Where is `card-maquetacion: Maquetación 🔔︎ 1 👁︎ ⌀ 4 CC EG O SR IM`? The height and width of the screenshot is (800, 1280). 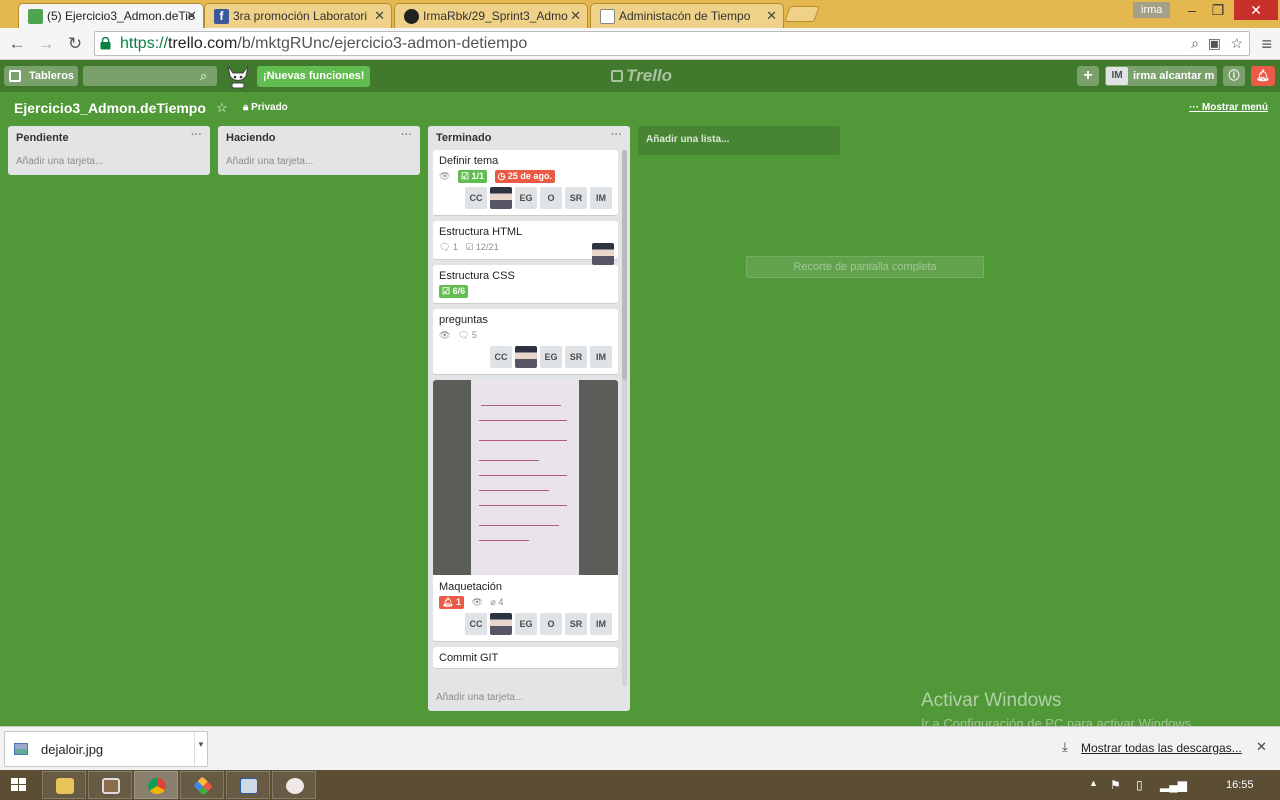 card-maquetacion: Maquetación 🔔︎ 1 👁︎ ⌀ 4 CC EG O SR IM is located at coordinates (525, 511).